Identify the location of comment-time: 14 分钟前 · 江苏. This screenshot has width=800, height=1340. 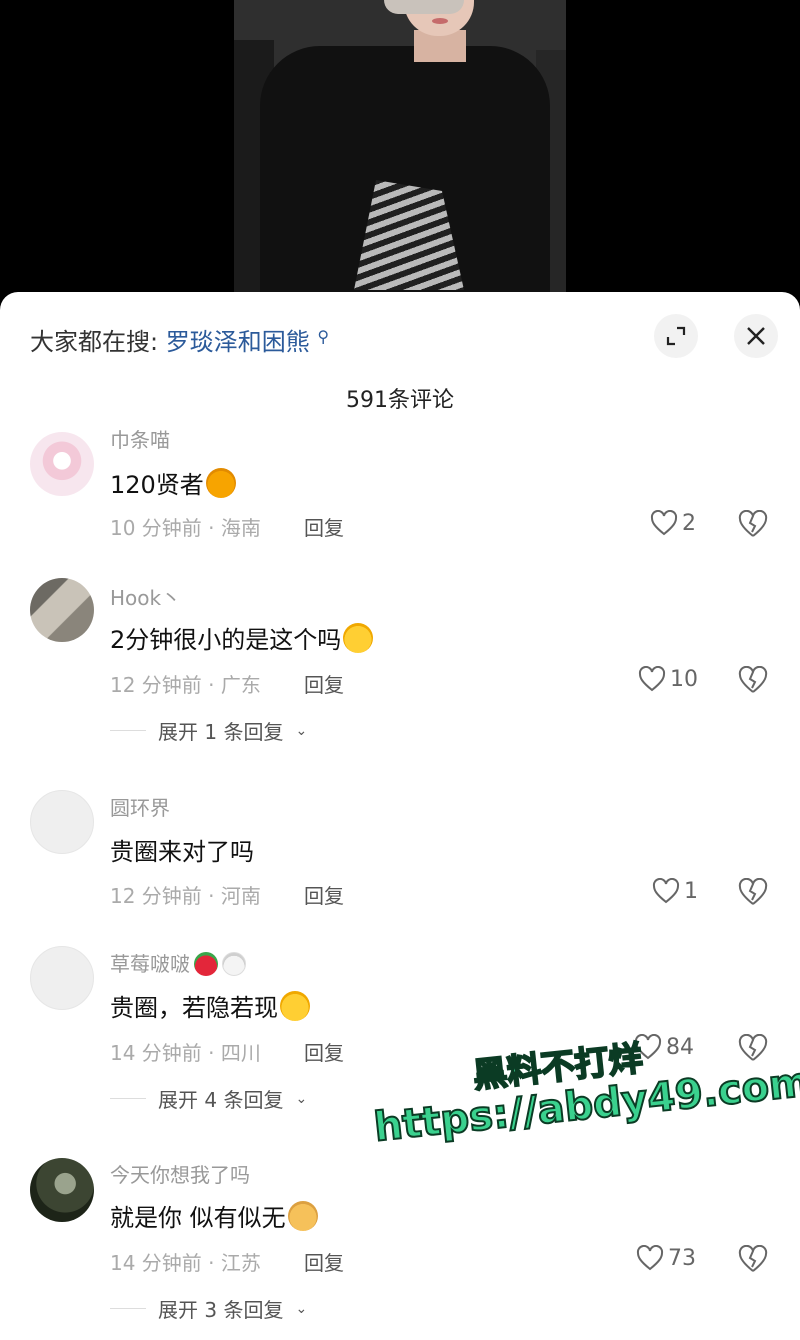
(185, 1263).